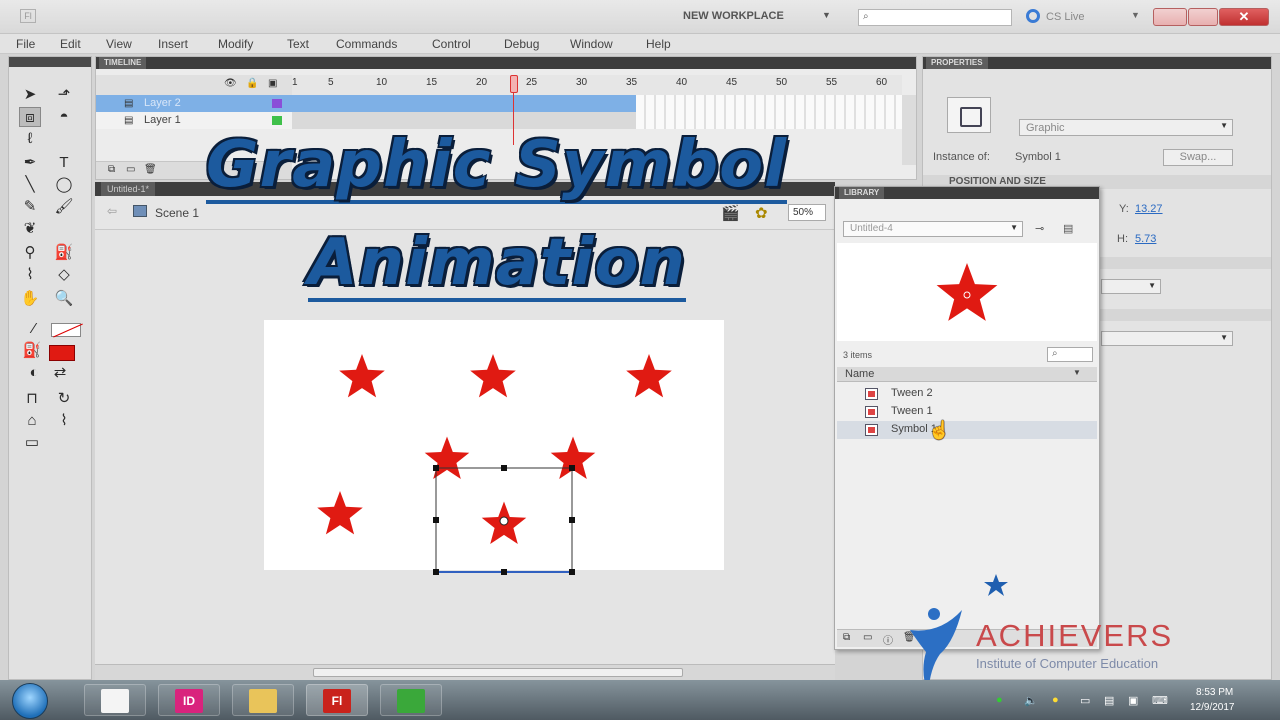 The width and height of the screenshot is (1280, 720). Describe the element at coordinates (64, 421) in the screenshot. I see `option-icon: ⌇` at that location.